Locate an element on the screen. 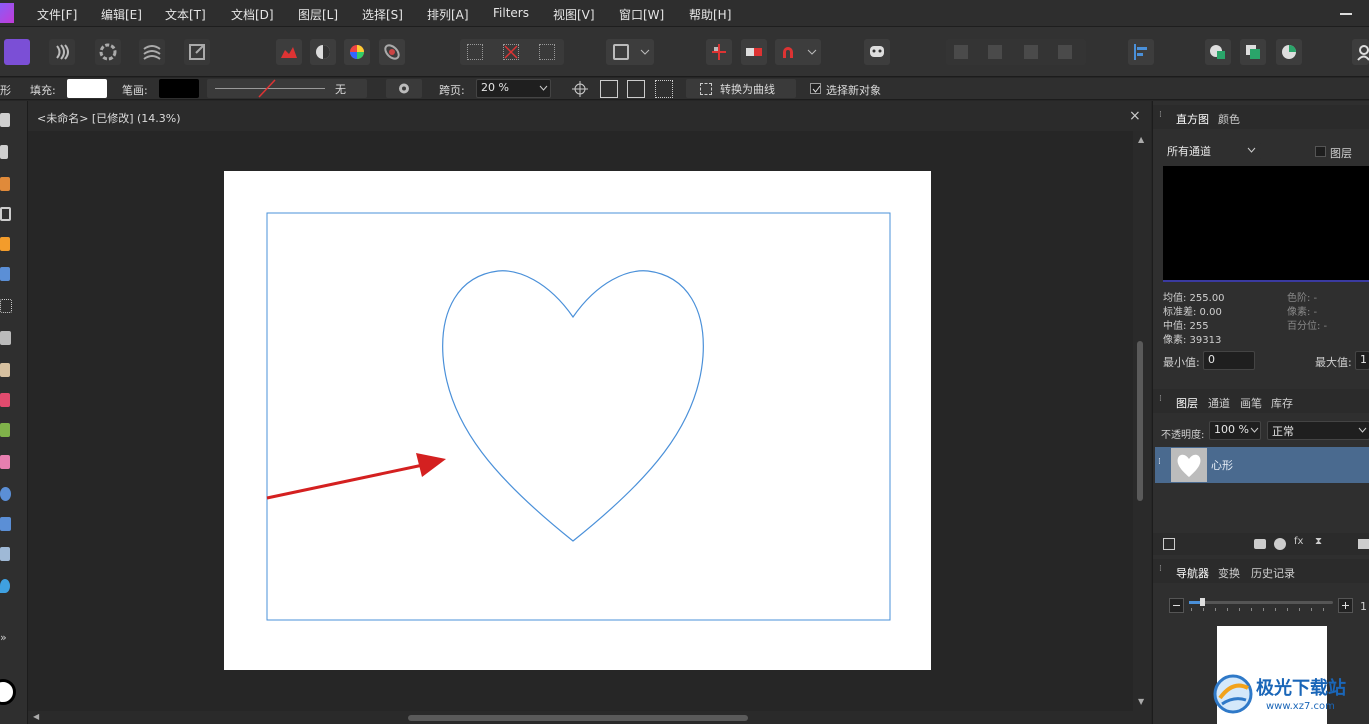  vector-brush-icon is located at coordinates (5, 400).